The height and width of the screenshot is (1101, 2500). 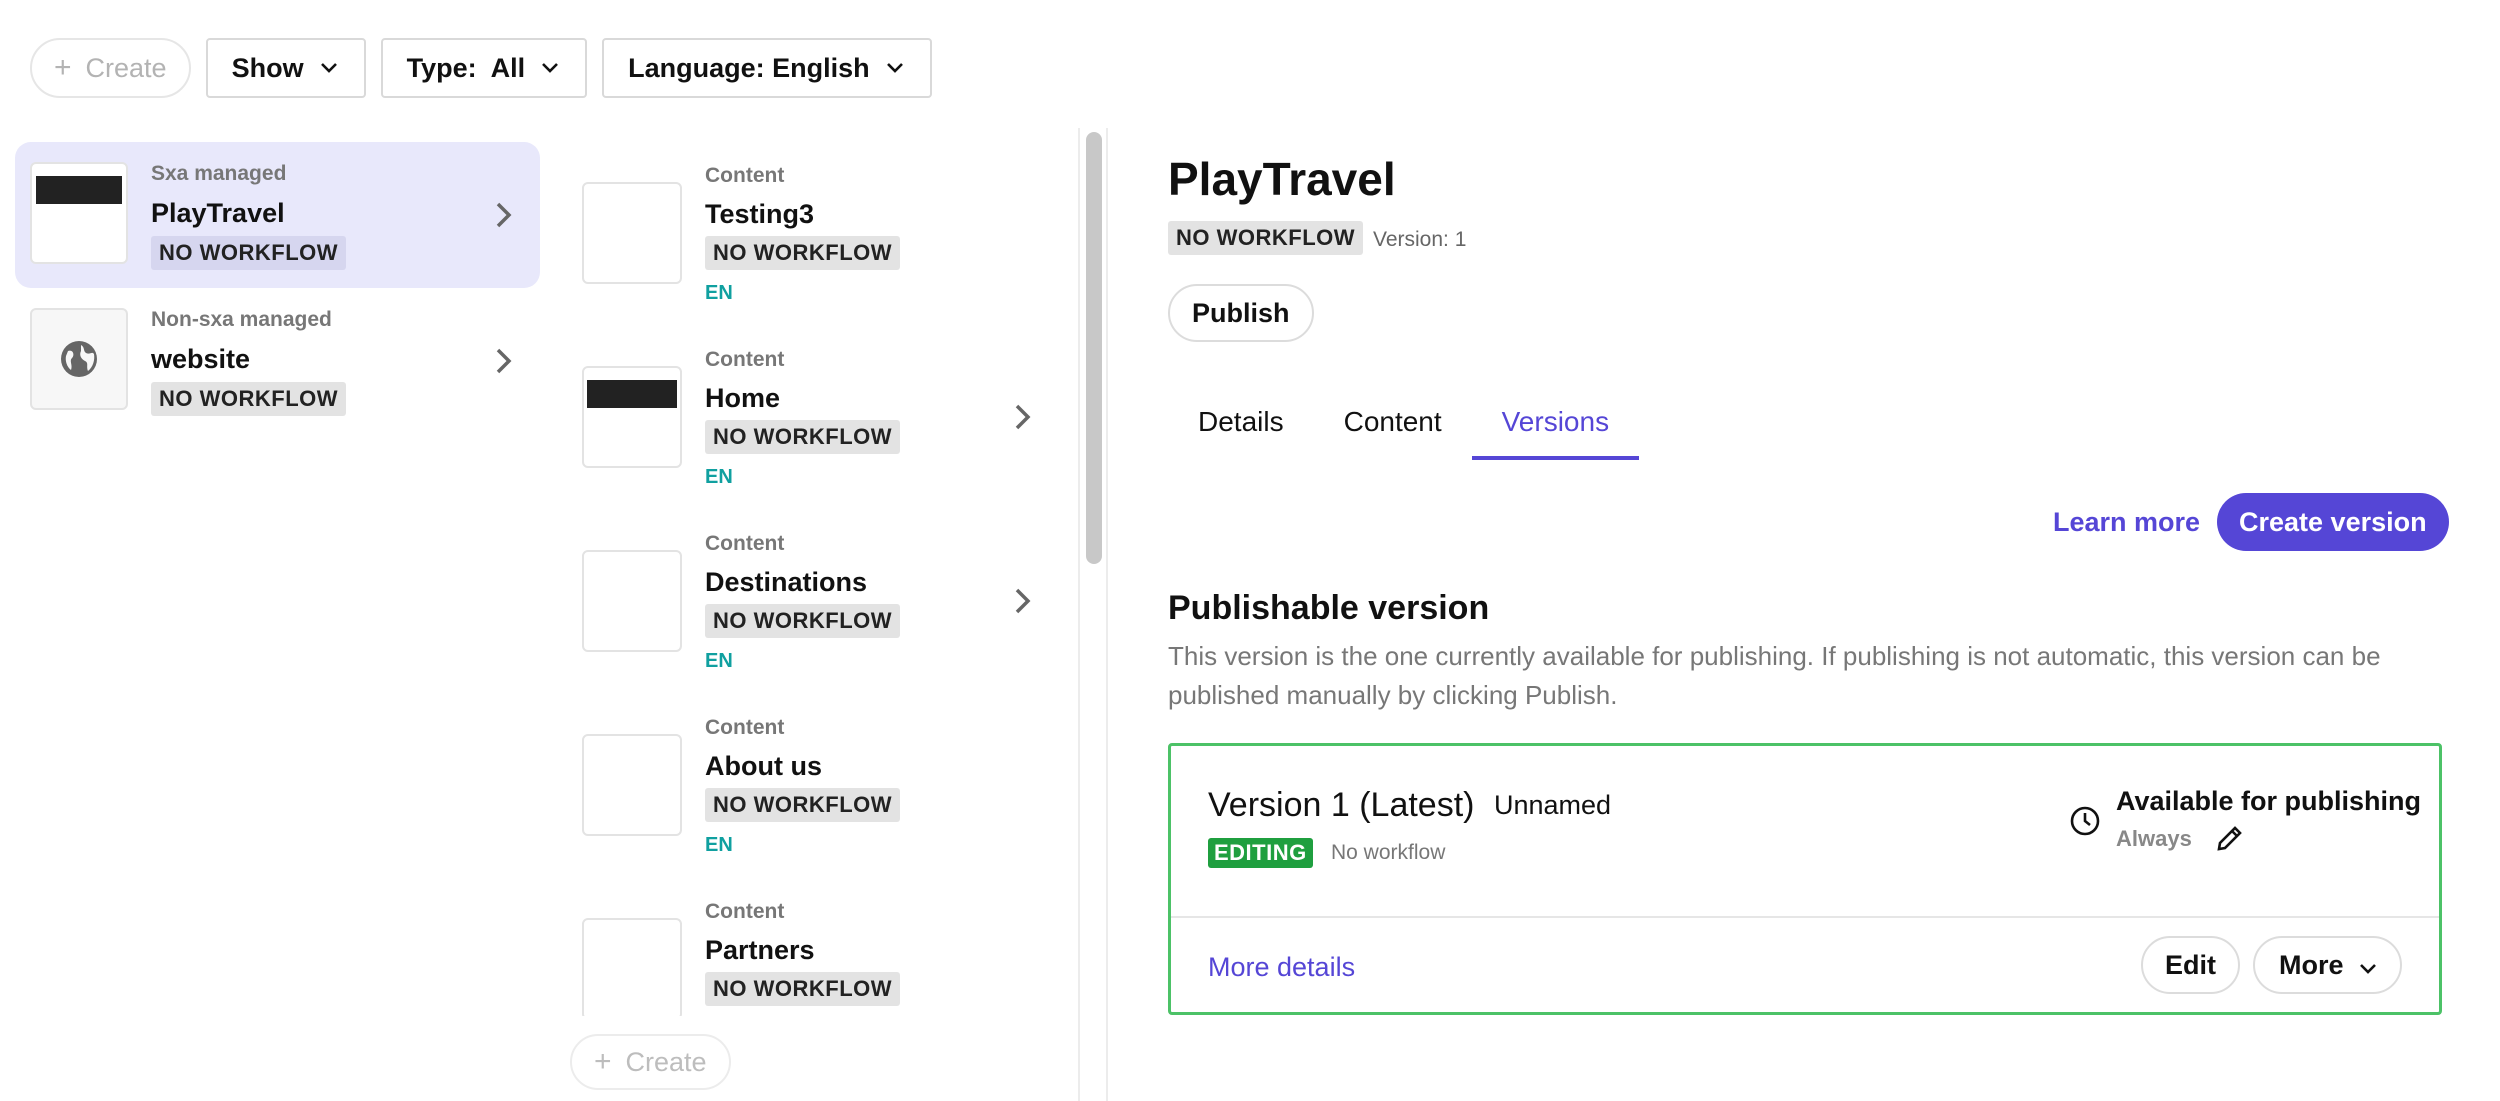 What do you see at coordinates (2333, 522) in the screenshot?
I see `create-version-button: Create version` at bounding box center [2333, 522].